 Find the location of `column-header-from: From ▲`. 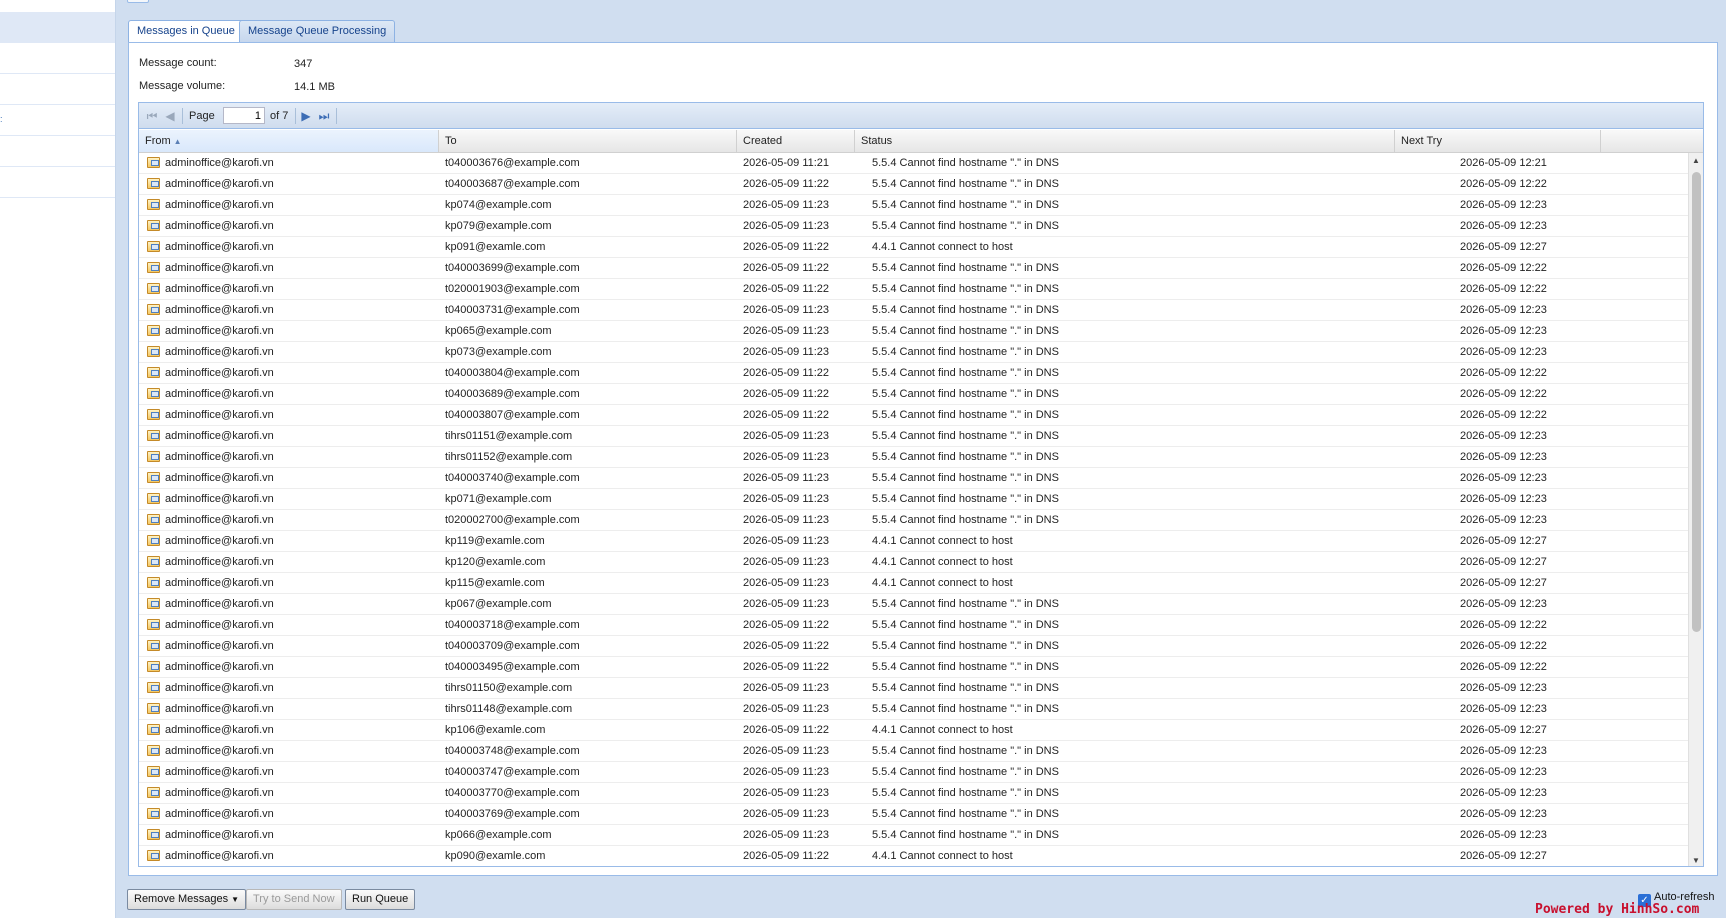

column-header-from: From ▲ is located at coordinates (289, 141).